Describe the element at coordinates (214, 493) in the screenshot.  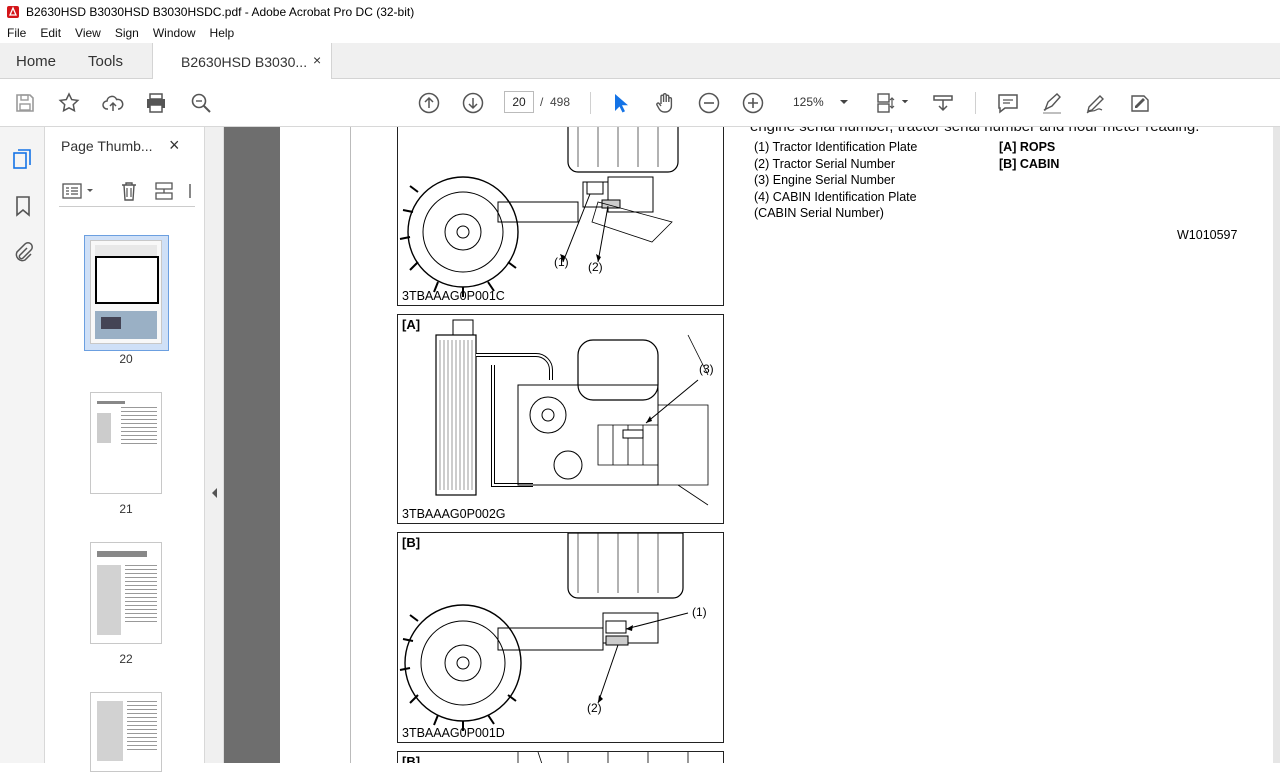
I see `collapse-left-icon` at that location.